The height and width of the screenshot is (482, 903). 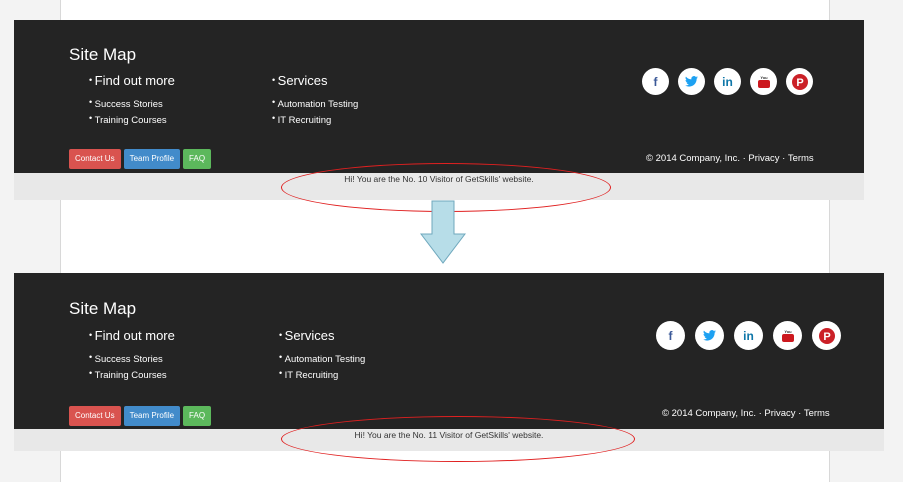 What do you see at coordinates (458, 439) in the screenshot?
I see `highlight-ellipse-after` at bounding box center [458, 439].